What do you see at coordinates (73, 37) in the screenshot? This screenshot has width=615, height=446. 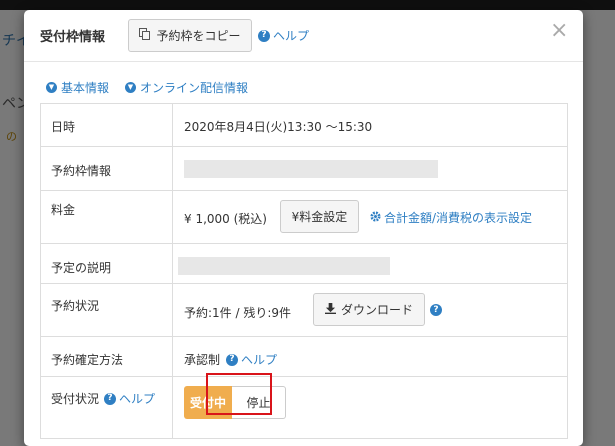 I see `modal-title: 受付枠情報` at bounding box center [73, 37].